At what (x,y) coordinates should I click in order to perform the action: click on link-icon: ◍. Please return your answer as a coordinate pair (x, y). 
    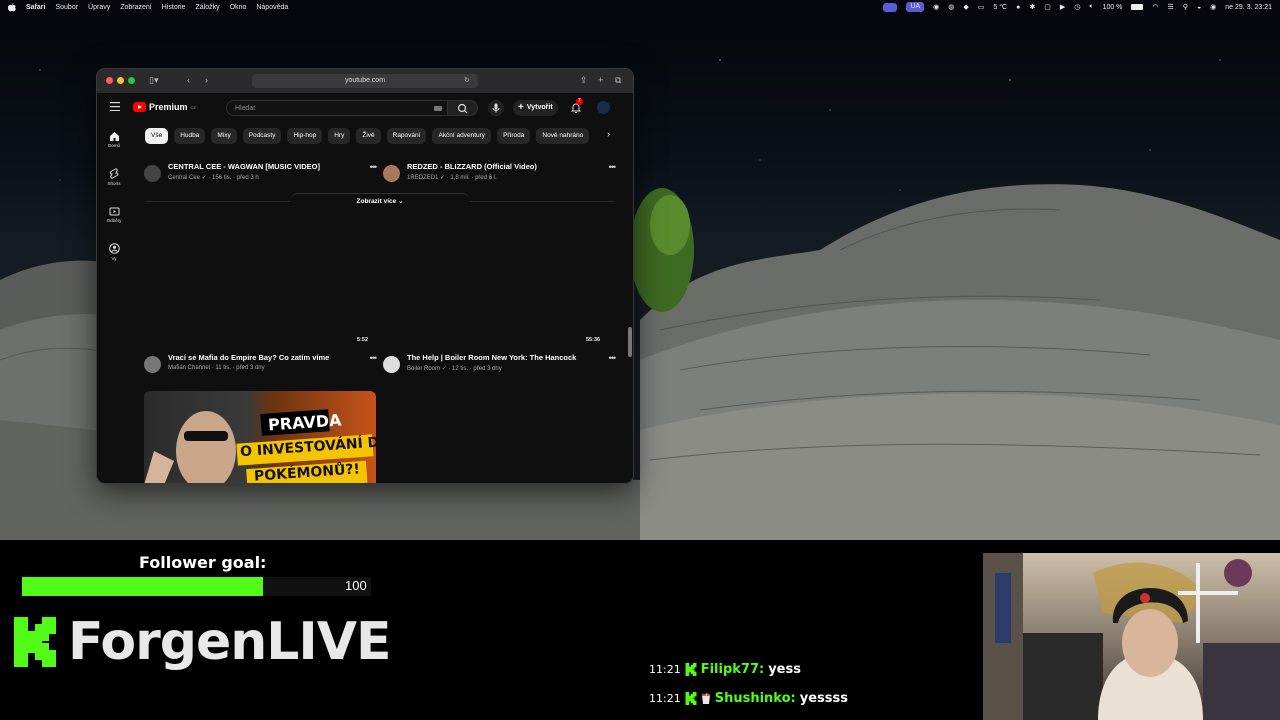
    Looking at the image, I should click on (951, 7).